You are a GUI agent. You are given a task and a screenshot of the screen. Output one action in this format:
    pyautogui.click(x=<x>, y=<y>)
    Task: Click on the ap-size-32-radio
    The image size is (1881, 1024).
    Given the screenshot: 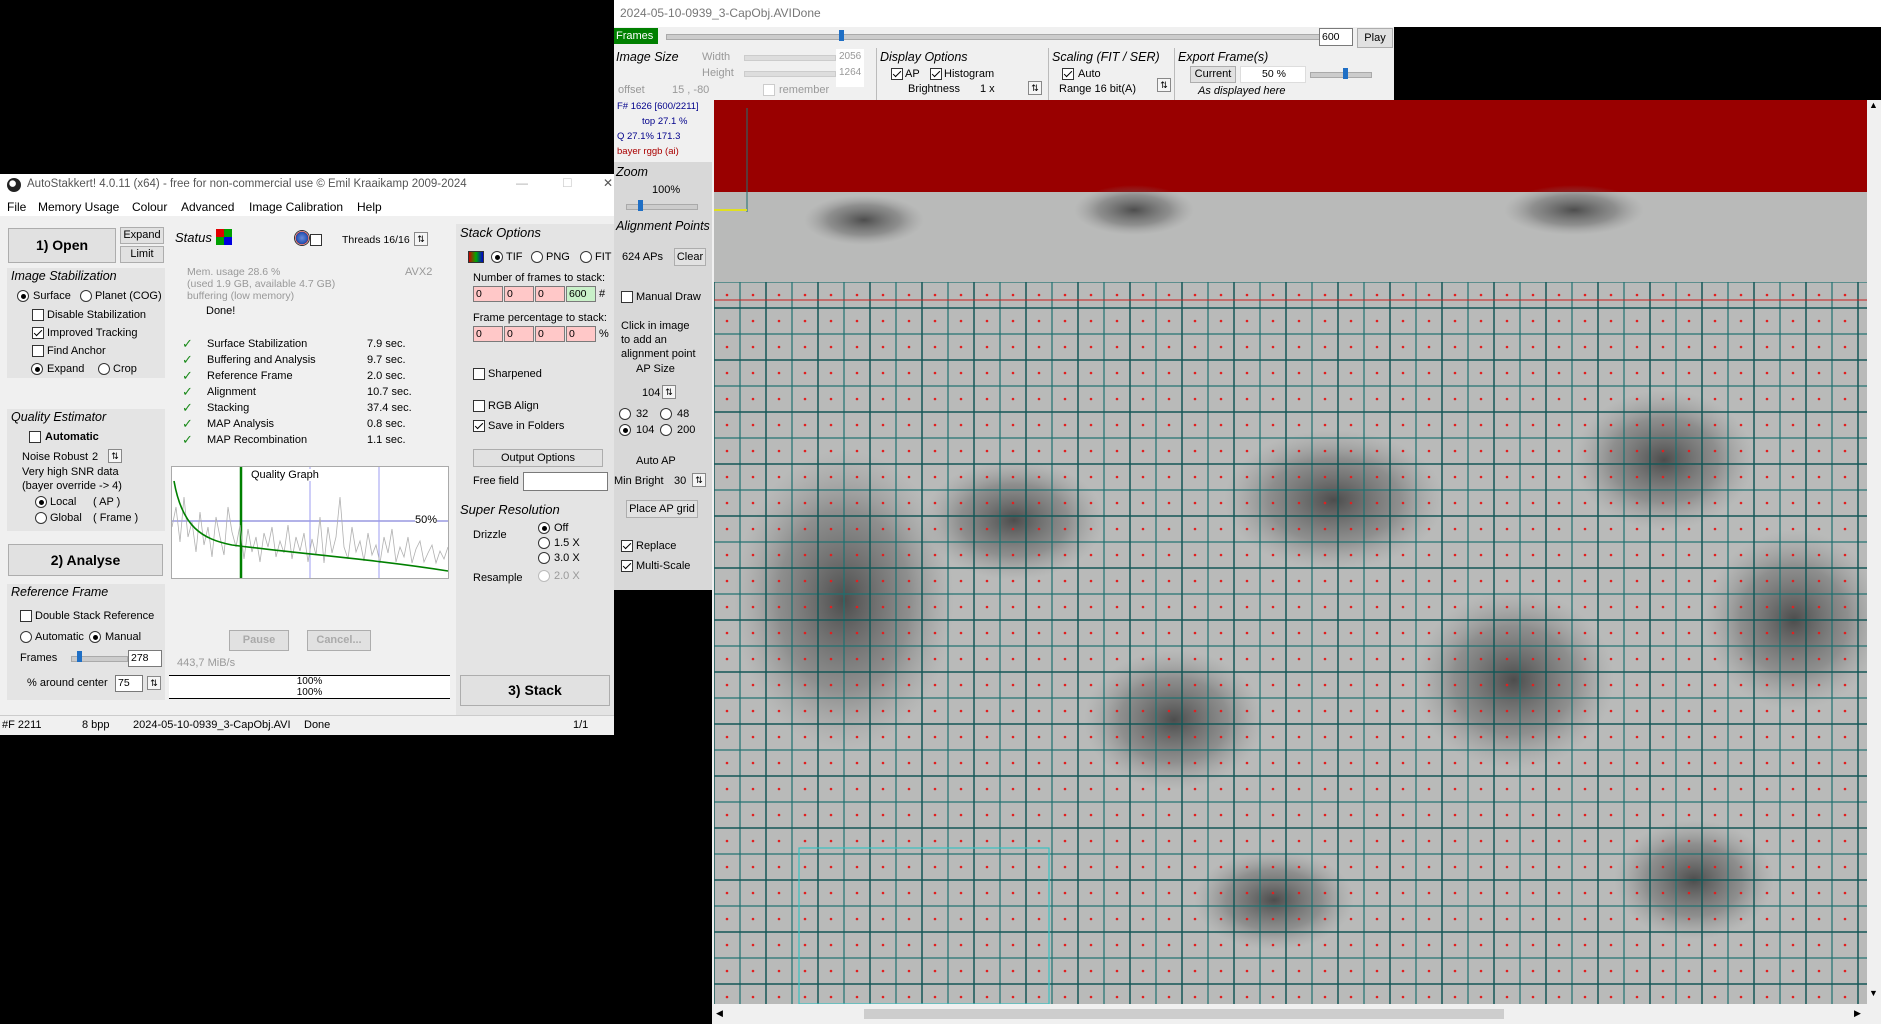 What is the action you would take?
    pyautogui.click(x=625, y=414)
    